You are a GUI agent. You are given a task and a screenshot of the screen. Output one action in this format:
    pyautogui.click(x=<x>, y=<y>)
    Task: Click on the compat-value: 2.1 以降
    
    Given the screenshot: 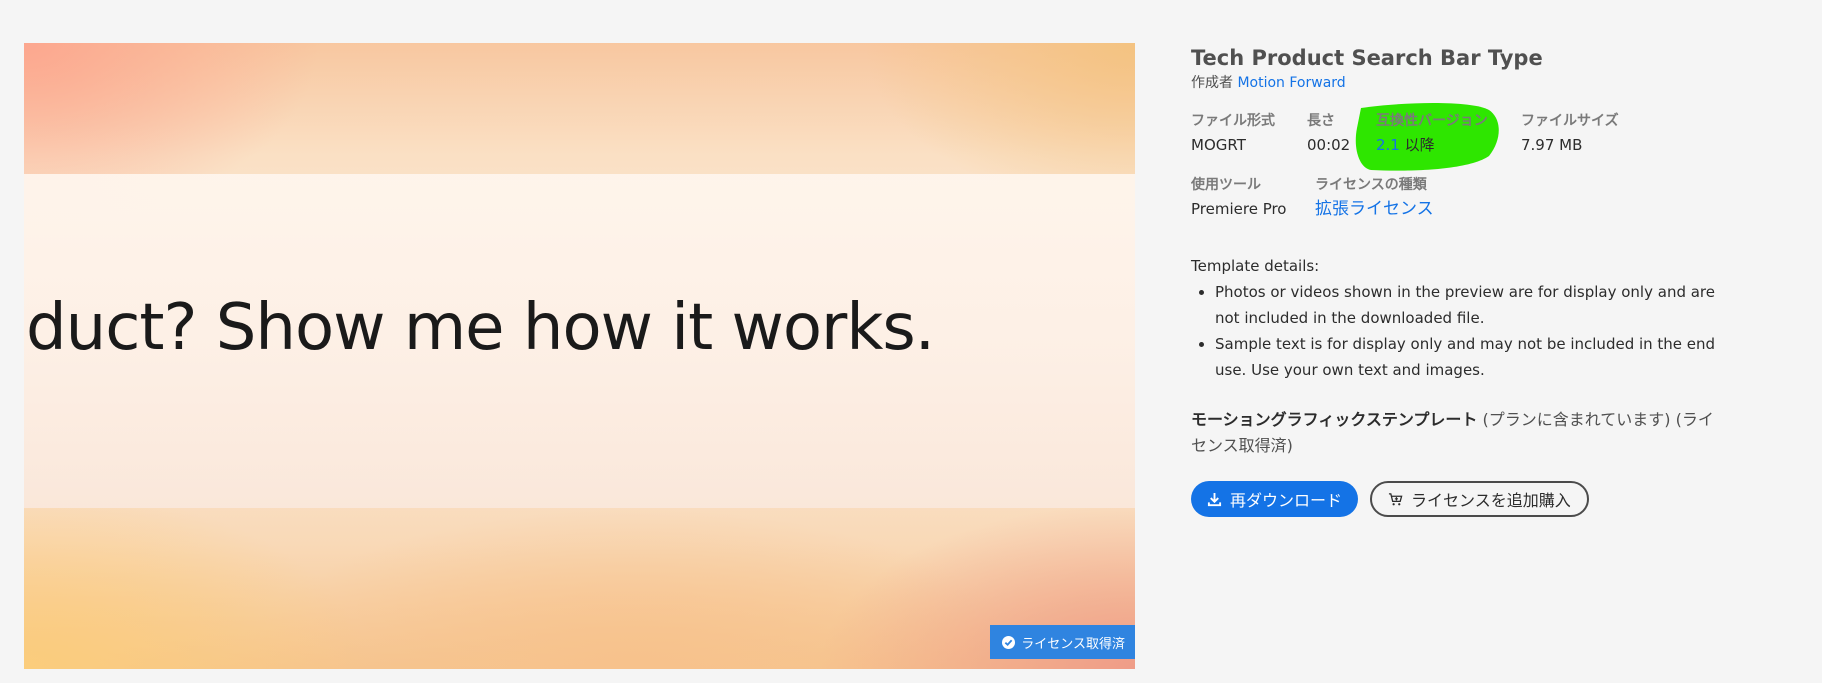 What is the action you would take?
    pyautogui.click(x=1432, y=145)
    